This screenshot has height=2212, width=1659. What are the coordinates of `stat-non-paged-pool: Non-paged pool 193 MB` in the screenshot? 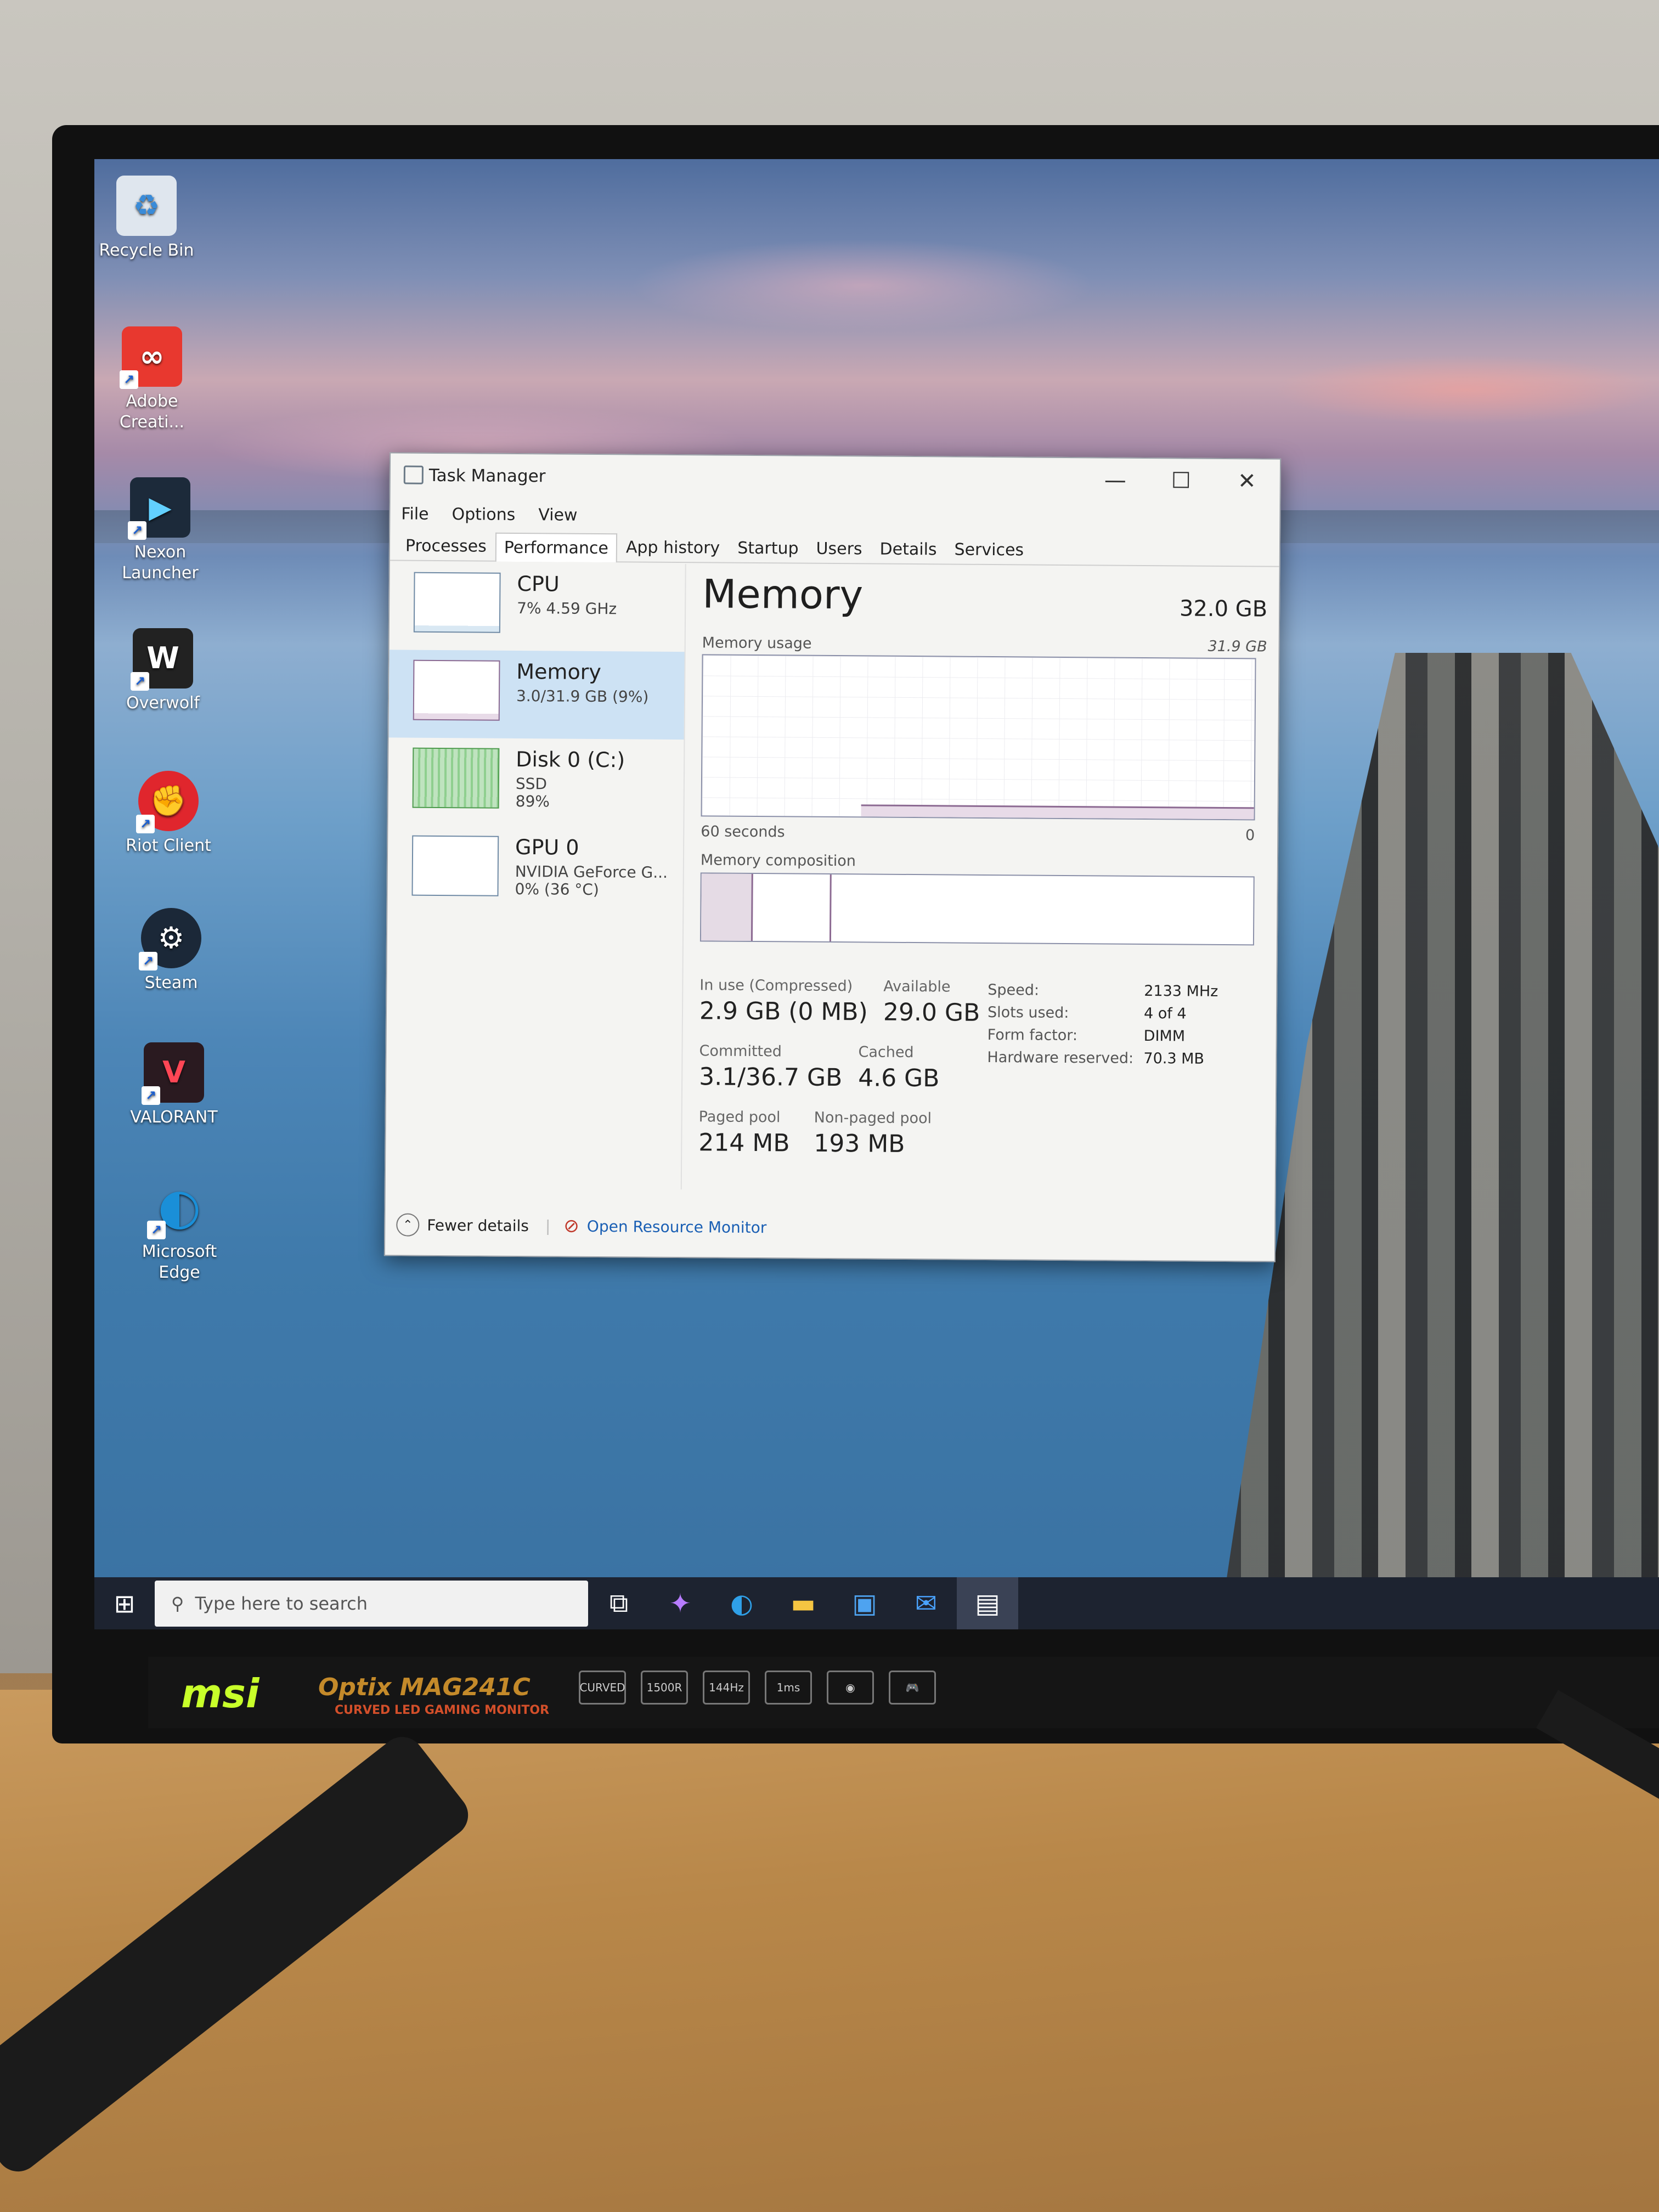 It's located at (873, 1133).